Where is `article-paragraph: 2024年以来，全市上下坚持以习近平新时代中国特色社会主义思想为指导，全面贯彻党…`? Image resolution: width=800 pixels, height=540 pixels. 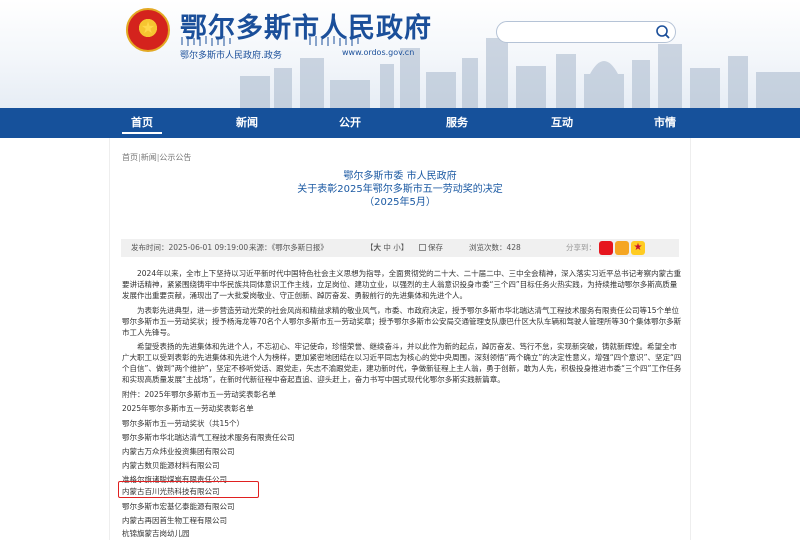 article-paragraph: 2024年以来，全市上下坚持以习近平新时代中国特色社会主义思想为指导，全面贯彻党… is located at coordinates (402, 284).